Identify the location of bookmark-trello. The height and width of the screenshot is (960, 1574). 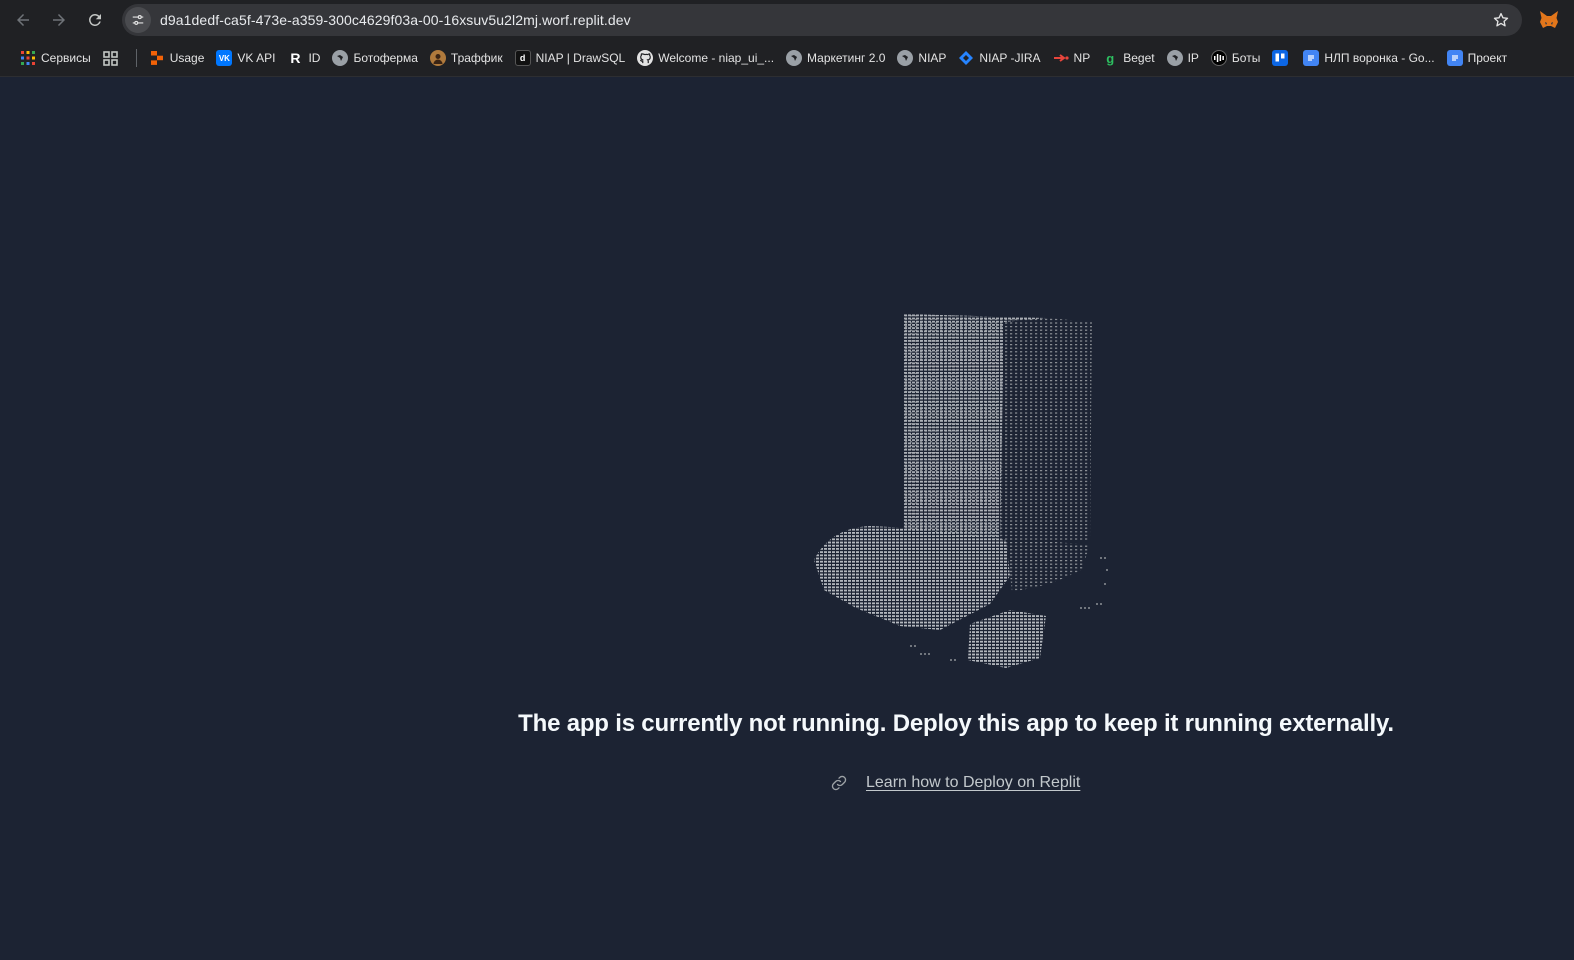
(1283, 58).